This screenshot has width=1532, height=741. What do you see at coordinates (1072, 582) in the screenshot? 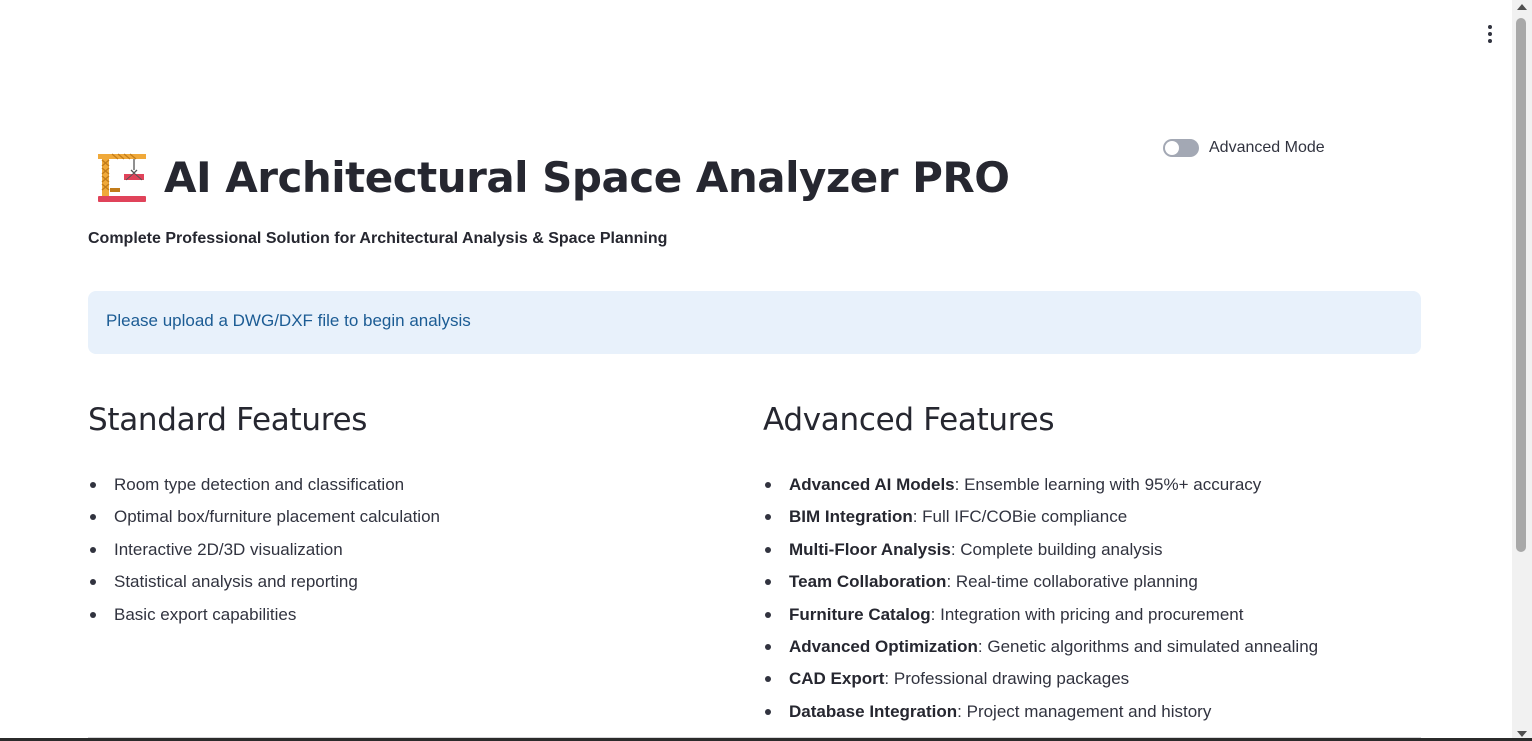
I see `feature-desc: : Real-time collaborative planning` at bounding box center [1072, 582].